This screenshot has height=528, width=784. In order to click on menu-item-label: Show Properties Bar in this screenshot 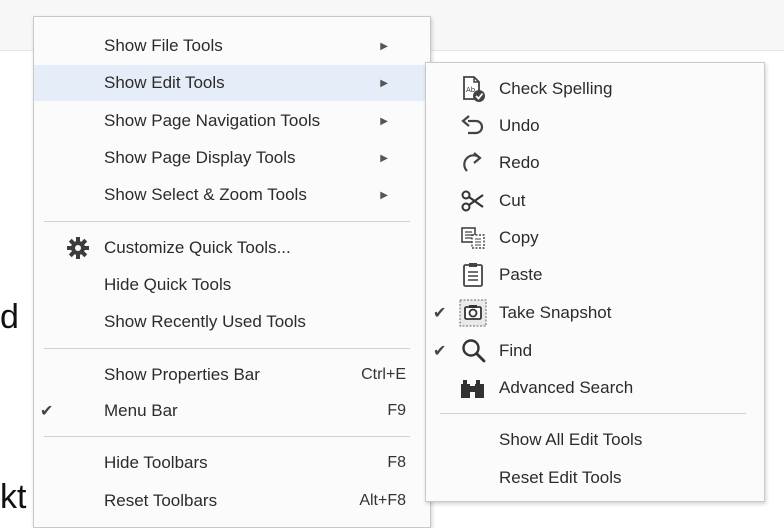, I will do `click(182, 374)`.